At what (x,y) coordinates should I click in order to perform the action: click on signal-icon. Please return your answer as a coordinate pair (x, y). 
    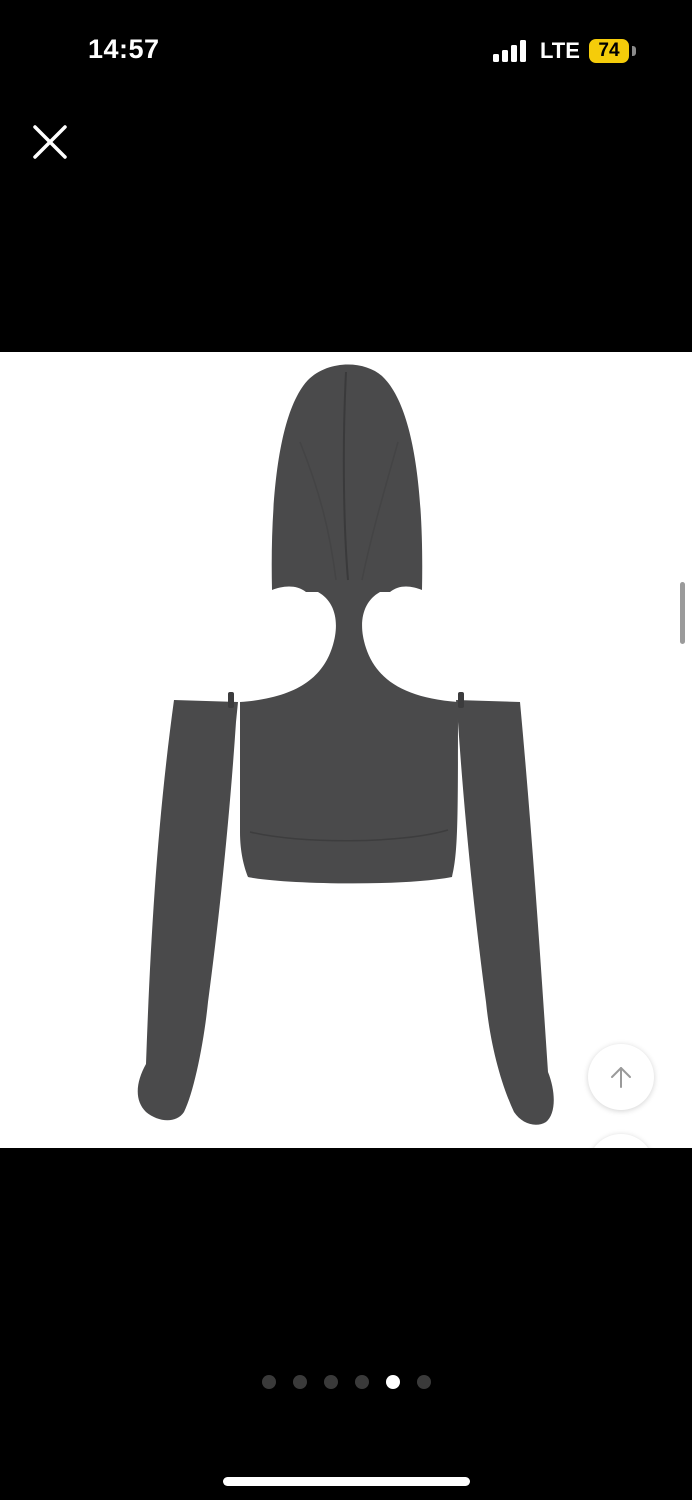
    Looking at the image, I should click on (511, 51).